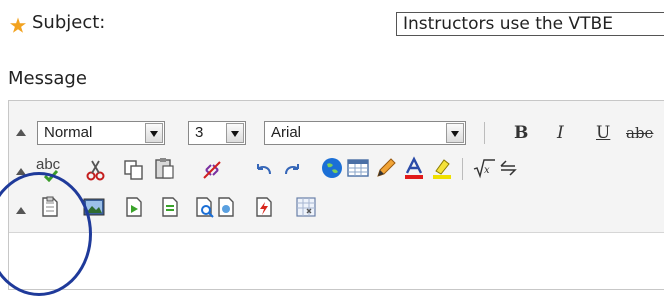 The width and height of the screenshot is (664, 296). What do you see at coordinates (487, 170) in the screenshot?
I see `svg-text: x` at bounding box center [487, 170].